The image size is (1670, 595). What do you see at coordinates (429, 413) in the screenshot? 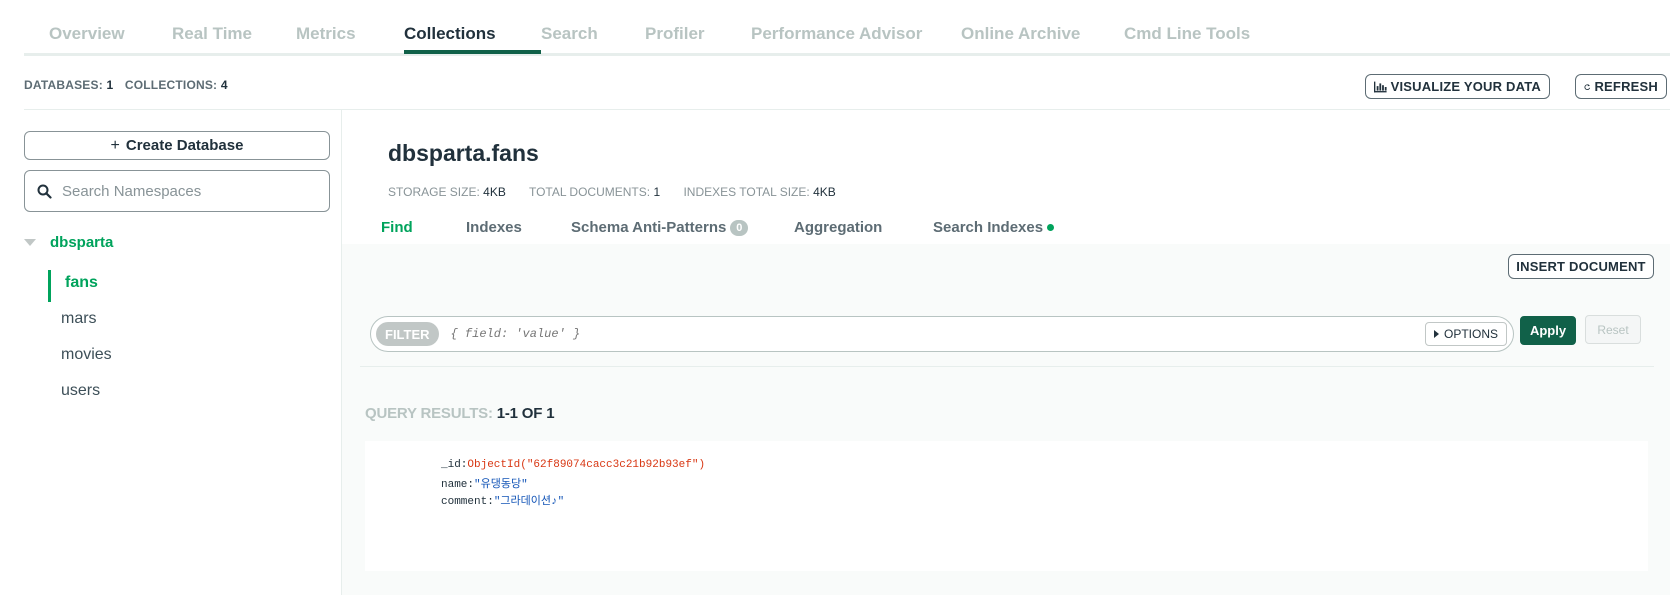
I see `query-results-label: QUERY RESULTS:` at bounding box center [429, 413].